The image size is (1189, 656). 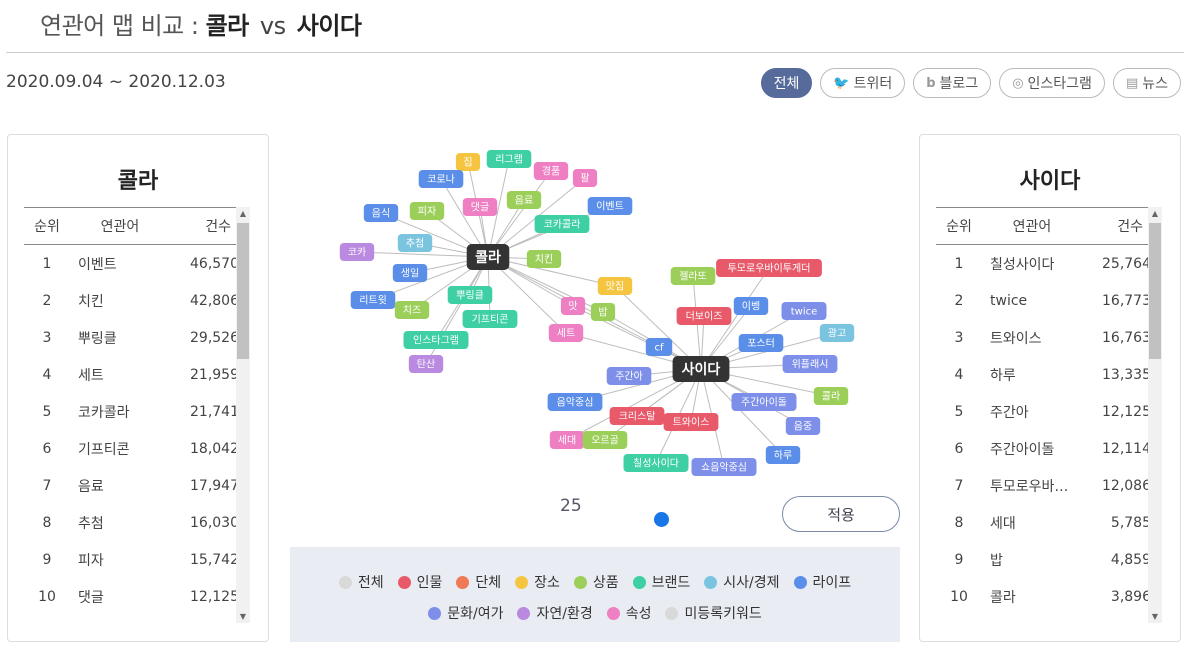 What do you see at coordinates (575, 402) in the screenshot?
I see `graph-node: 음악중심` at bounding box center [575, 402].